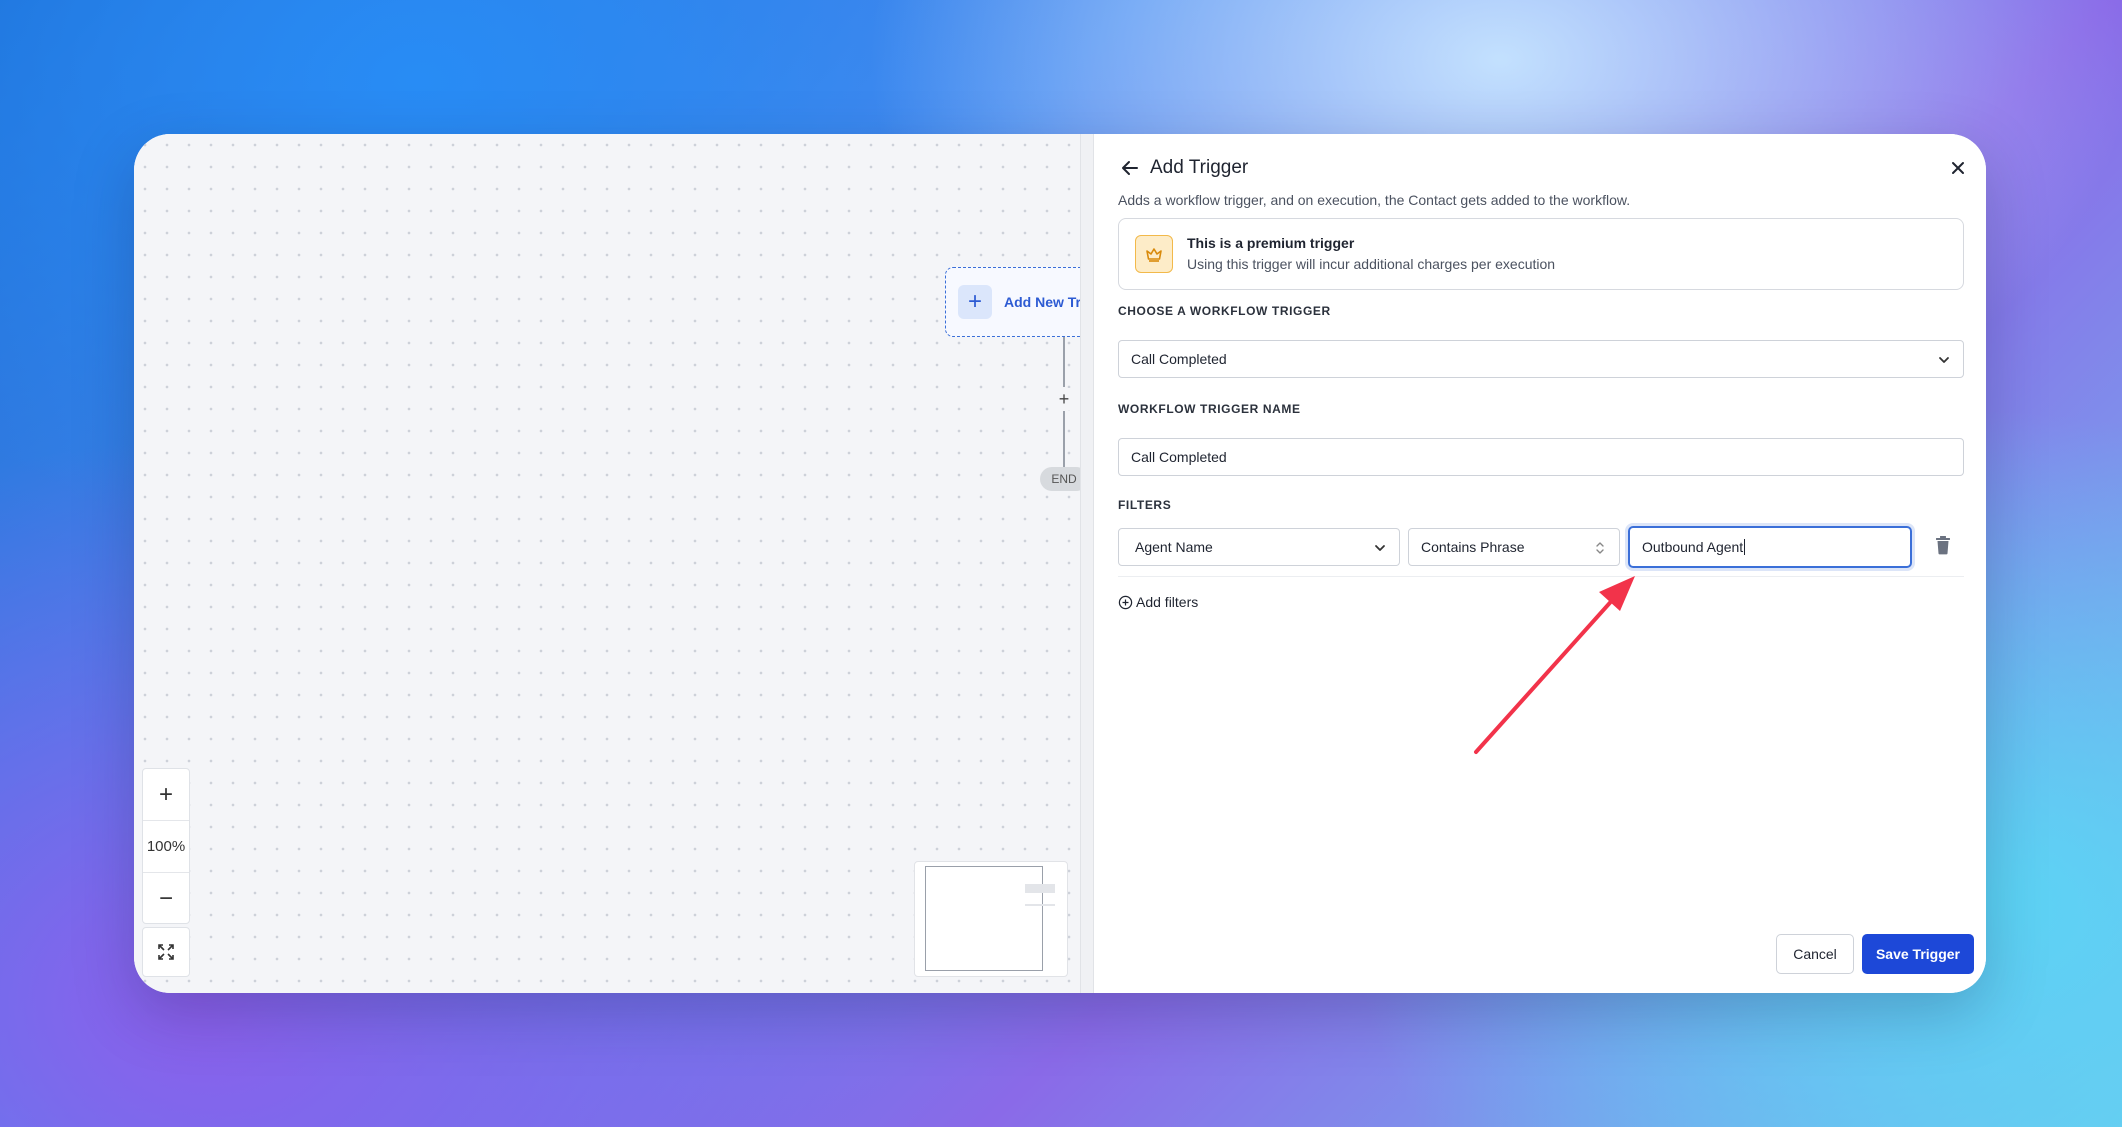 This screenshot has height=1127, width=2122. I want to click on zoom-controls: + 100% −, so click(166, 846).